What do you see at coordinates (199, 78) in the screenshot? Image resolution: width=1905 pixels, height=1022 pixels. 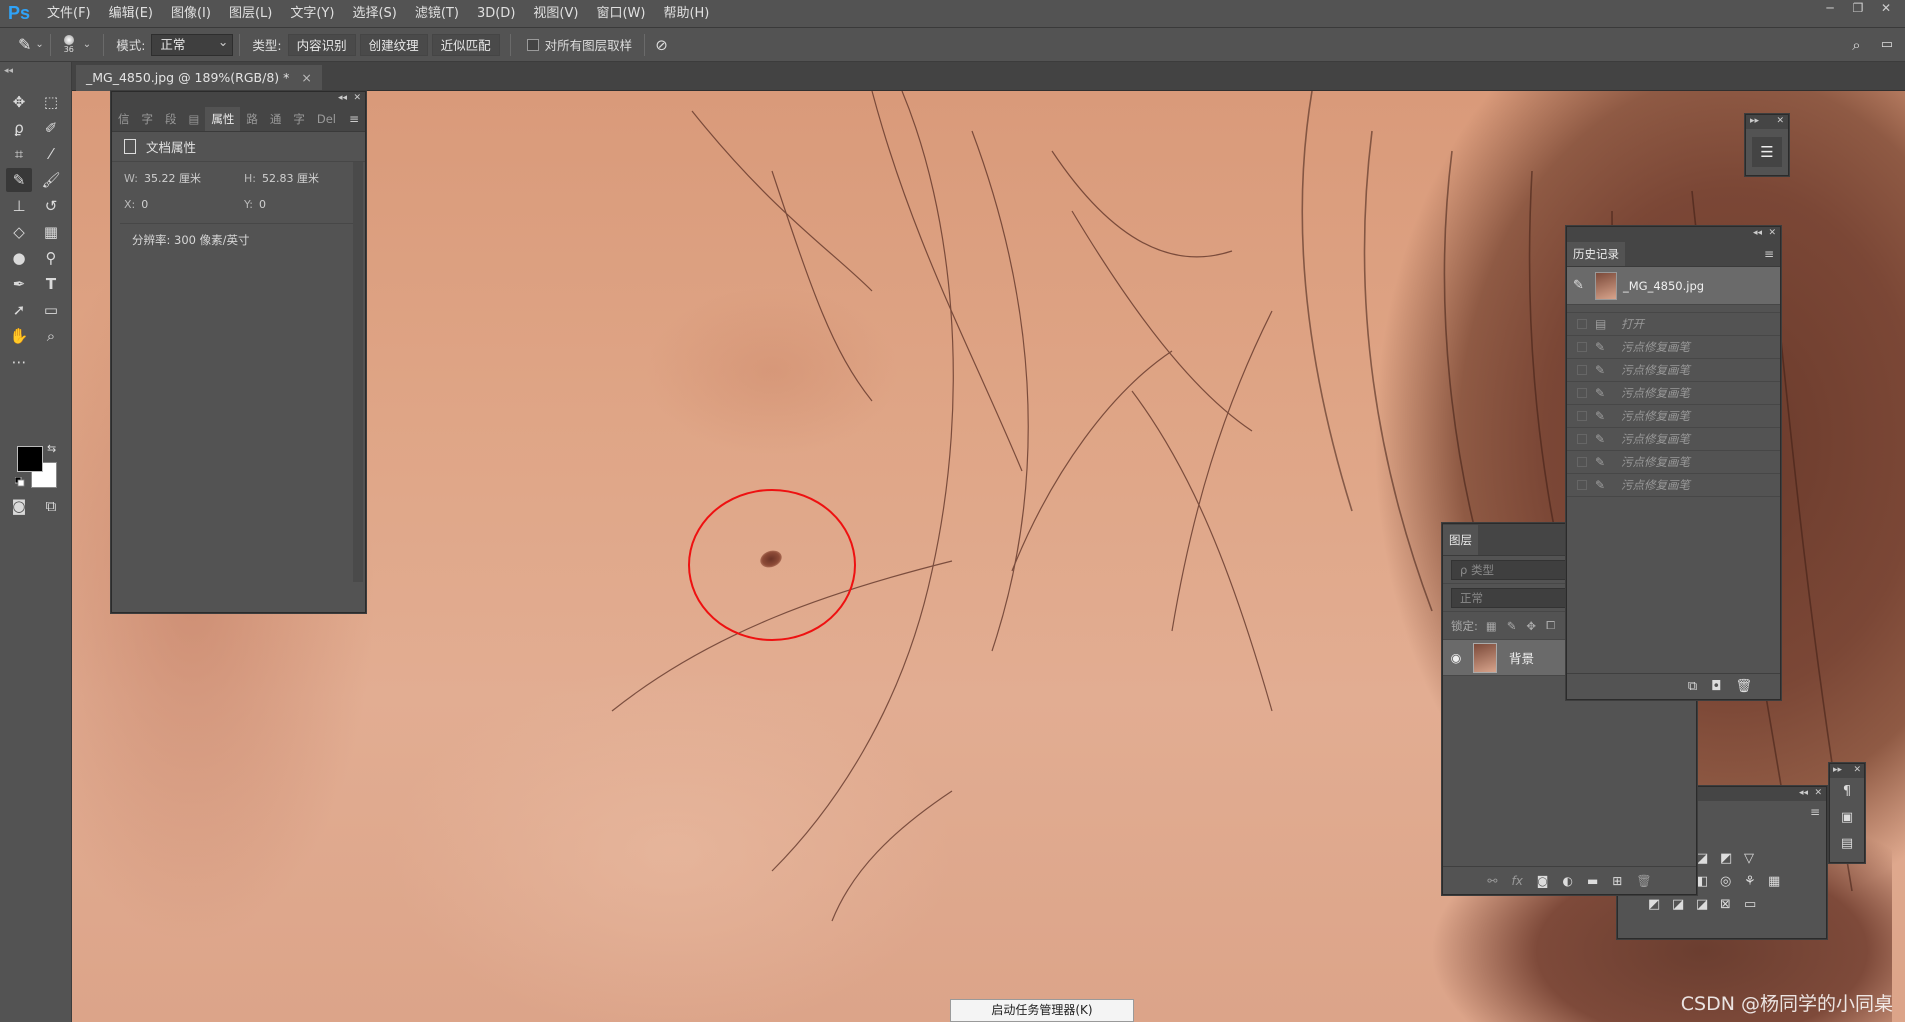 I see `document-tab: _MG_4850.jpg @ 189%(RGB/8) * ×` at bounding box center [199, 78].